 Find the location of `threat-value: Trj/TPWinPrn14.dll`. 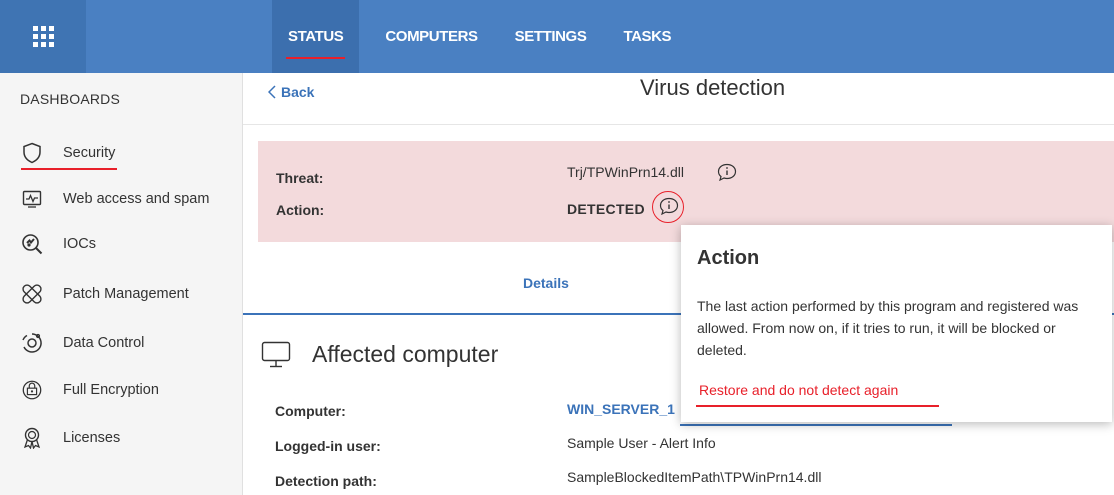

threat-value: Trj/TPWinPrn14.dll is located at coordinates (625, 172).